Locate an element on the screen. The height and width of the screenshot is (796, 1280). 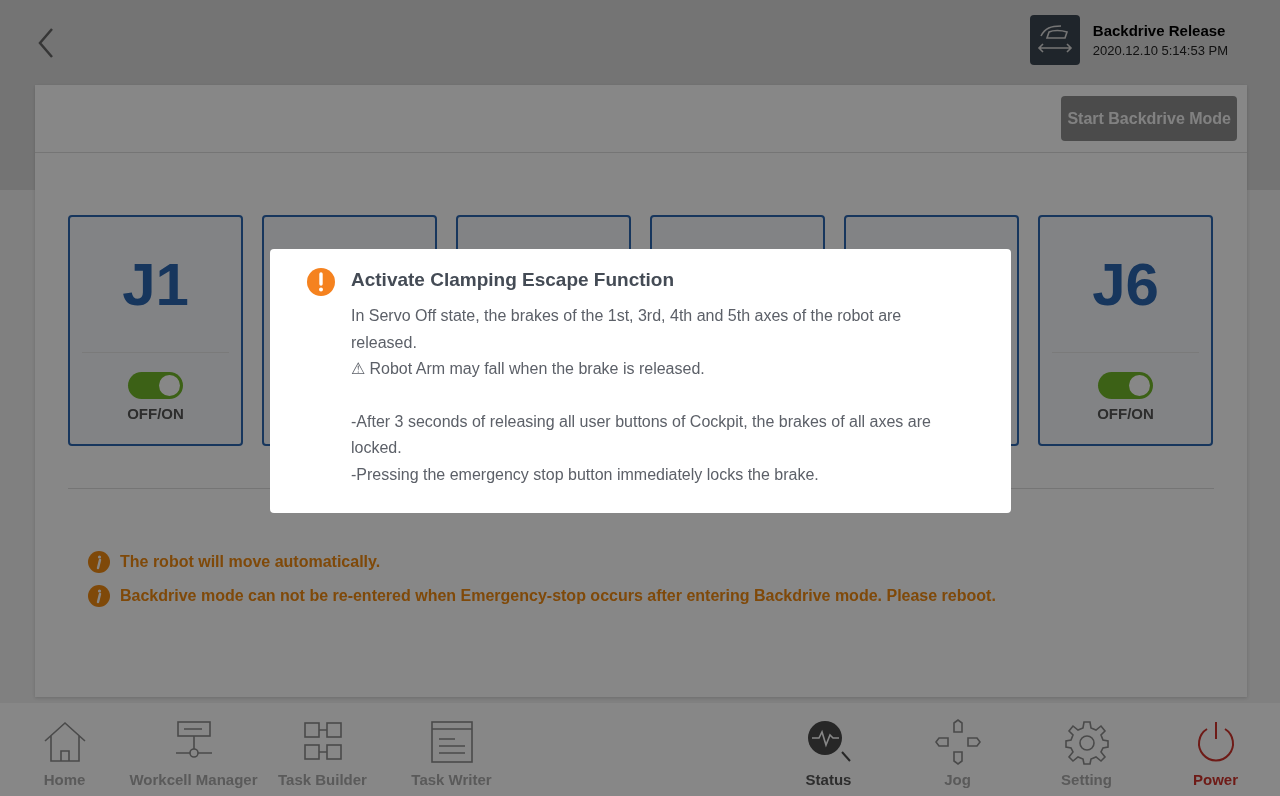
dialog-text: ⚠ Robot Arm may fall when the brake is released. is located at coordinates (528, 369).